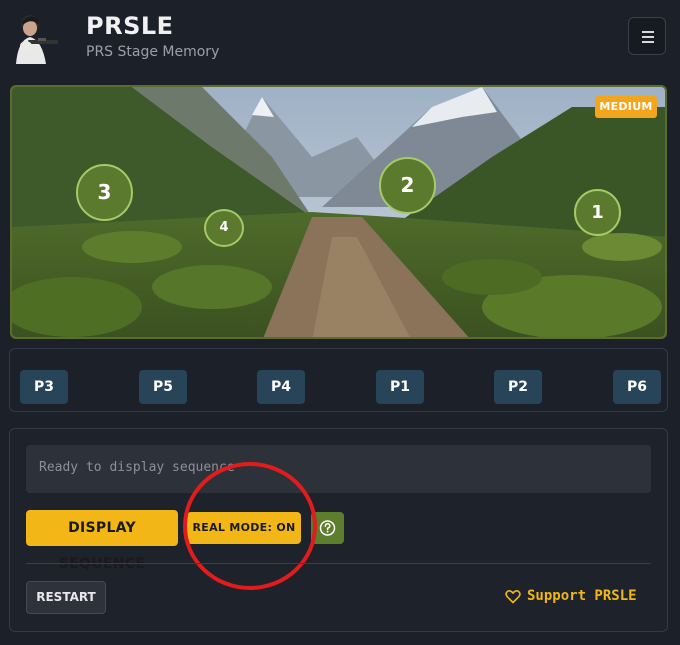  I want to click on position-button: P6, so click(637, 387).